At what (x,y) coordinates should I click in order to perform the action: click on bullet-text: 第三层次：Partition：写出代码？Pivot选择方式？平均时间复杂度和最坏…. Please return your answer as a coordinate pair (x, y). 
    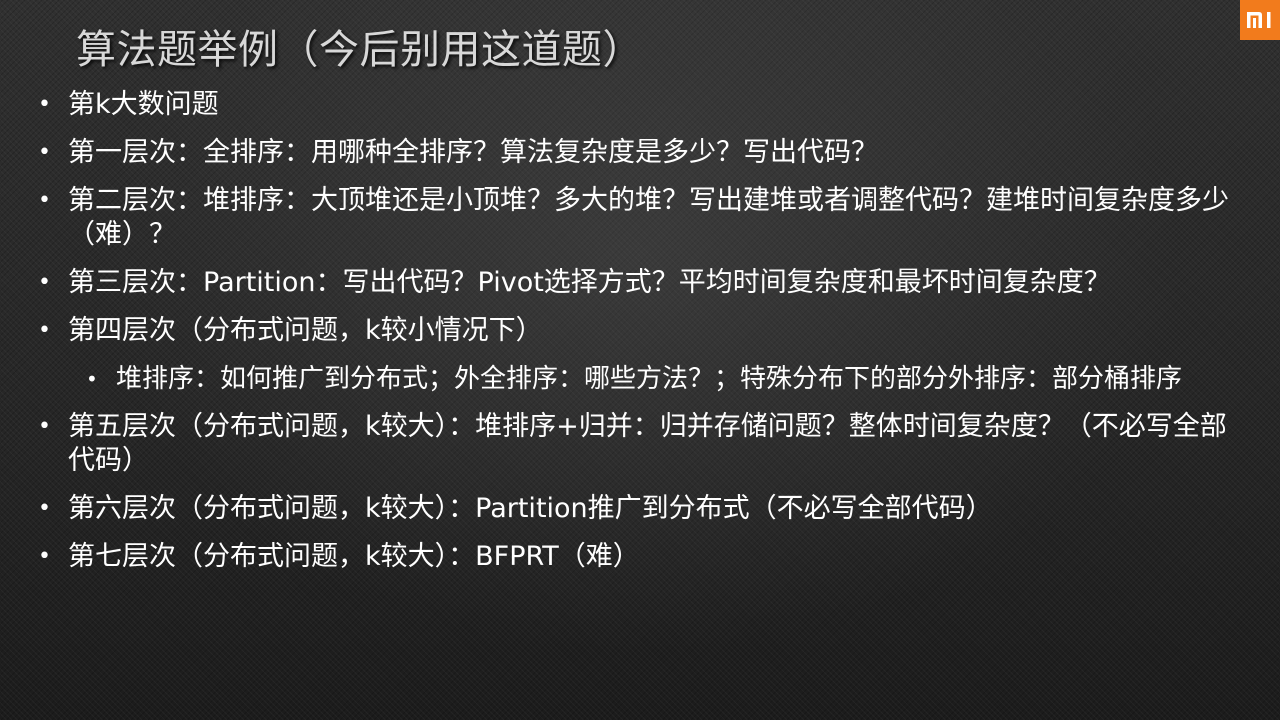
    Looking at the image, I should click on (589, 282).